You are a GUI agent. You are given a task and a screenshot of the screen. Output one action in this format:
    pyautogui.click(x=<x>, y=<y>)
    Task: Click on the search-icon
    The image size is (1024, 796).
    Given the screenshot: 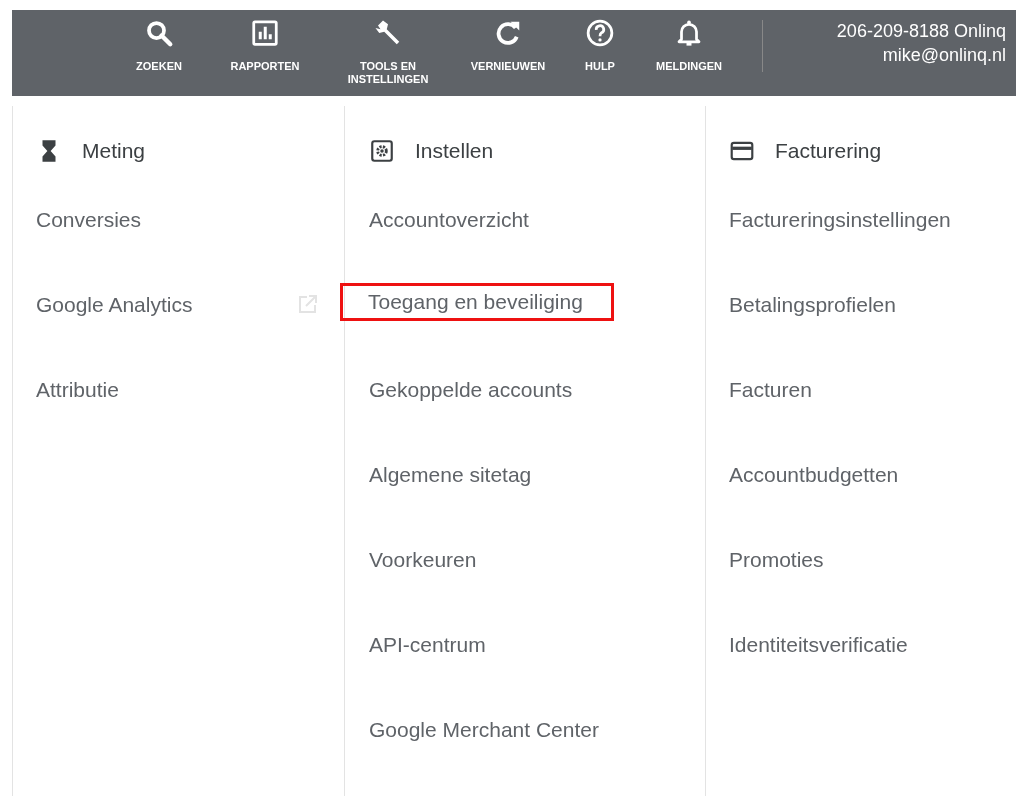 What is the action you would take?
    pyautogui.click(x=159, y=33)
    